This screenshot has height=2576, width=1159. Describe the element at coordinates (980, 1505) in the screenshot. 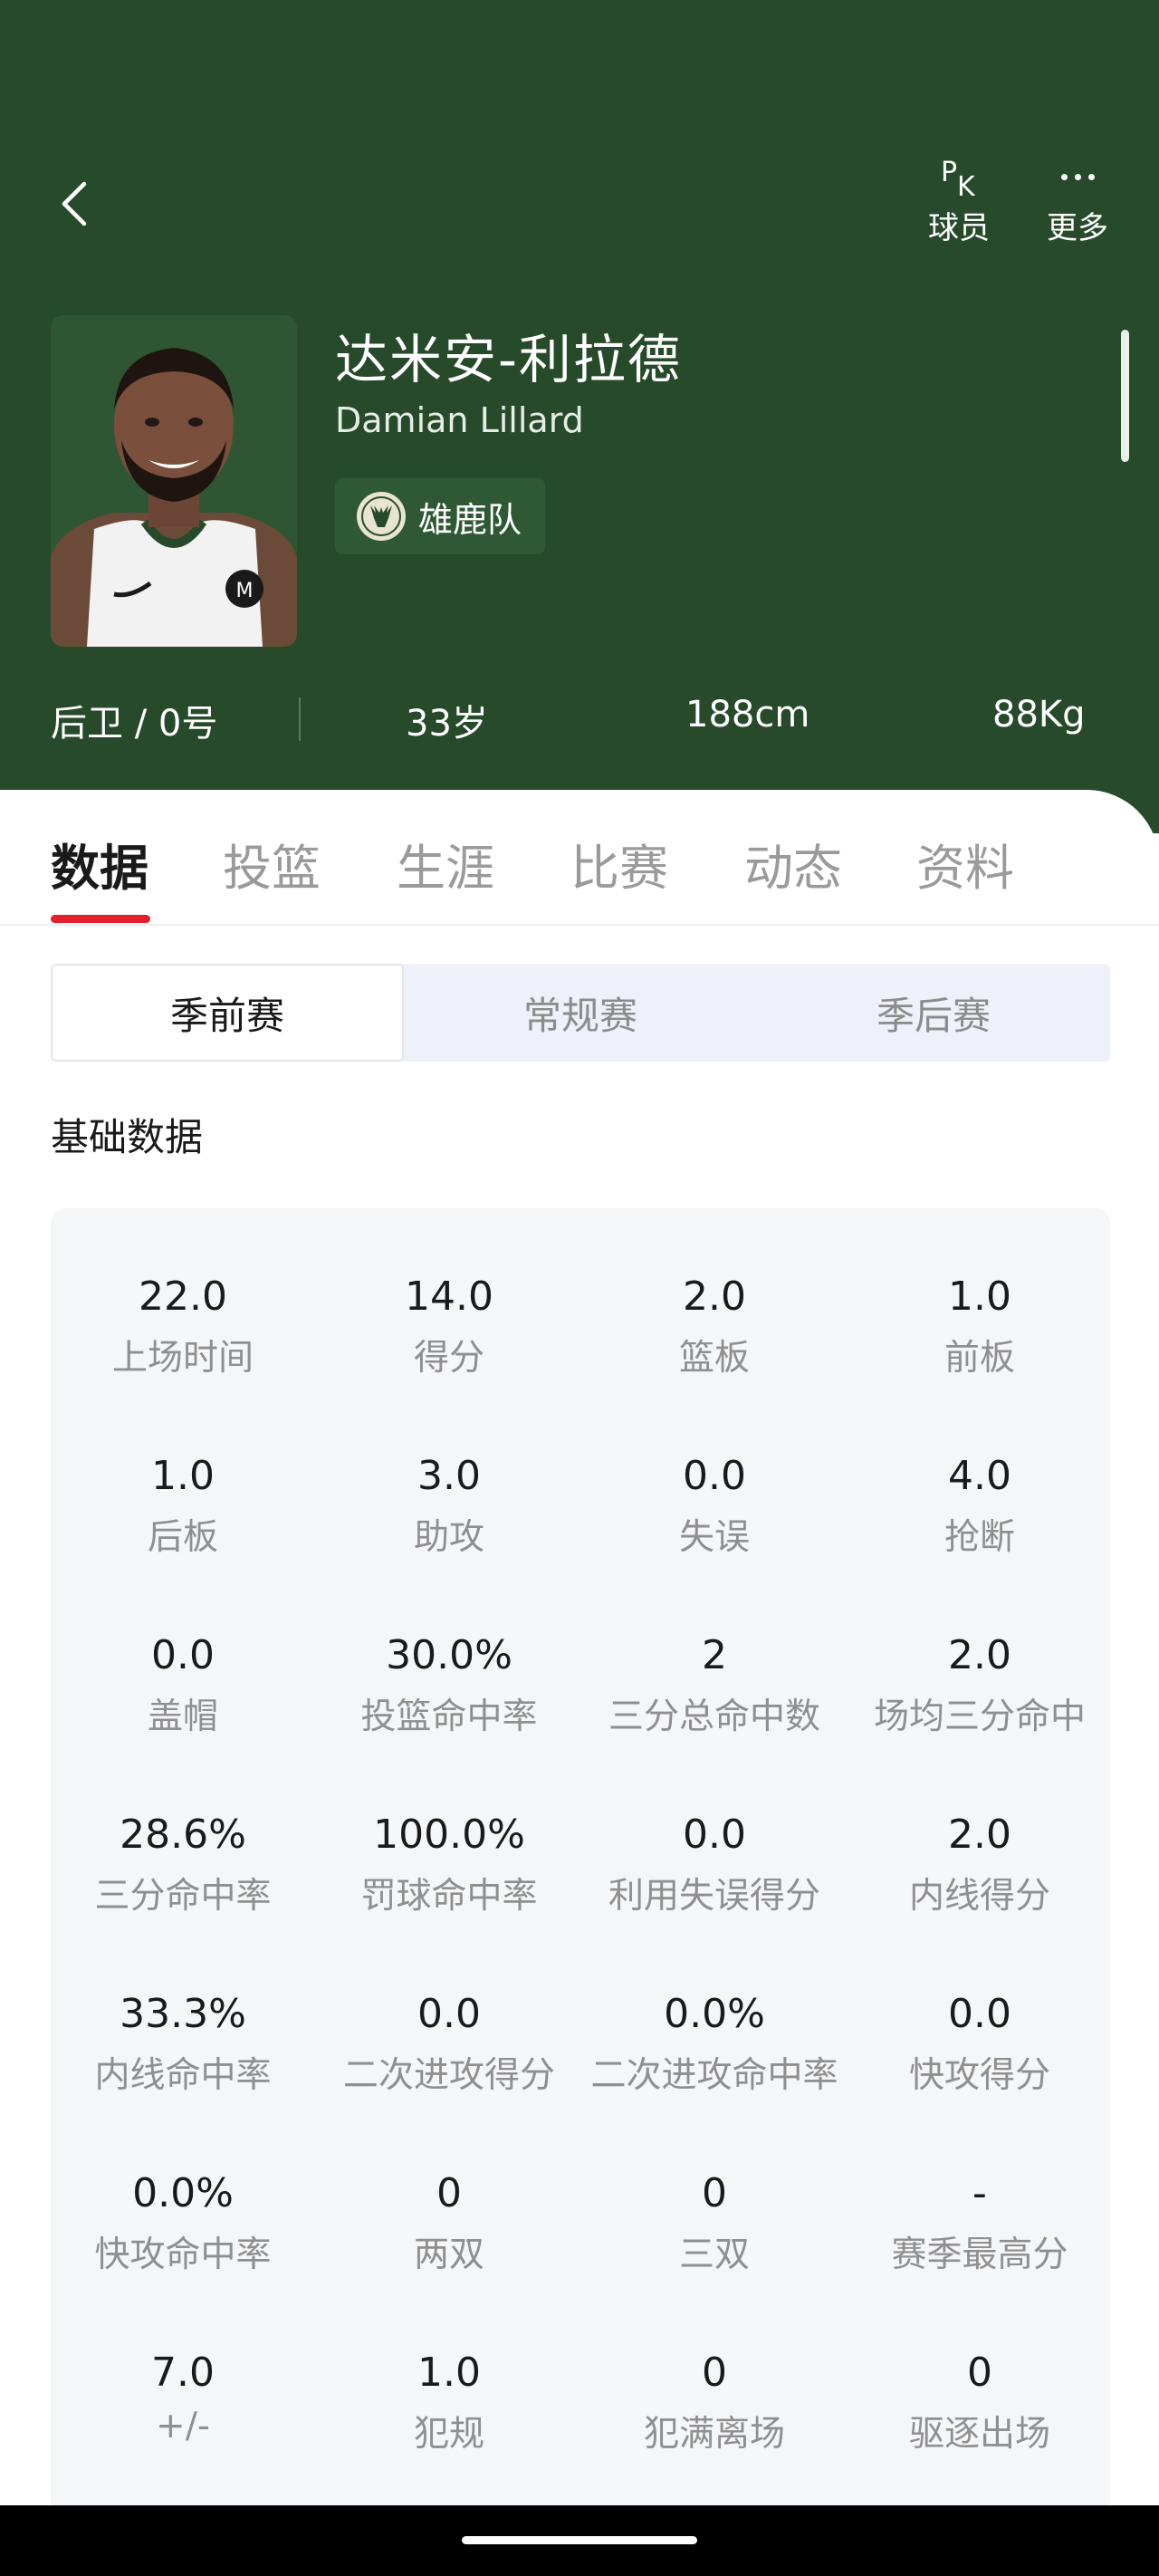

I see `stat-cell: 4.0 抢断` at that location.